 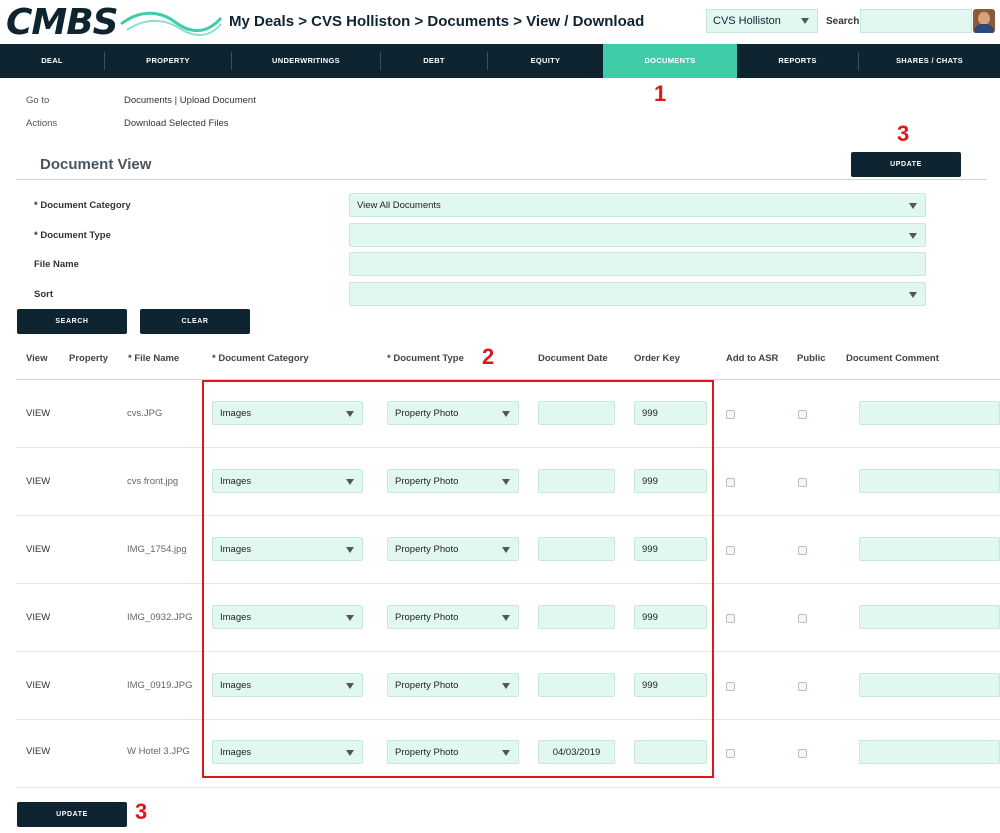 I want to click on avatar-shirt, so click(x=984, y=28).